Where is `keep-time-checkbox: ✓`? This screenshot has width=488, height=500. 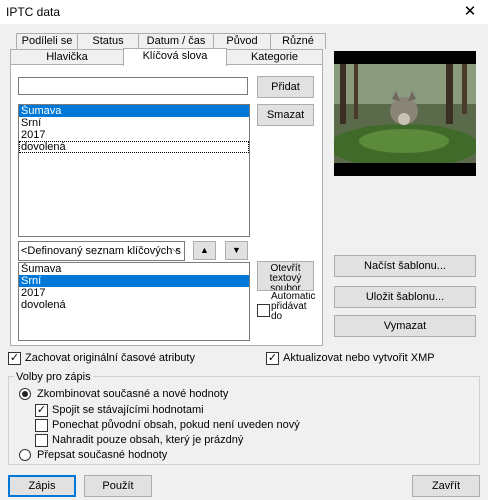
keep-time-checkbox: ✓ is located at coordinates (14, 358).